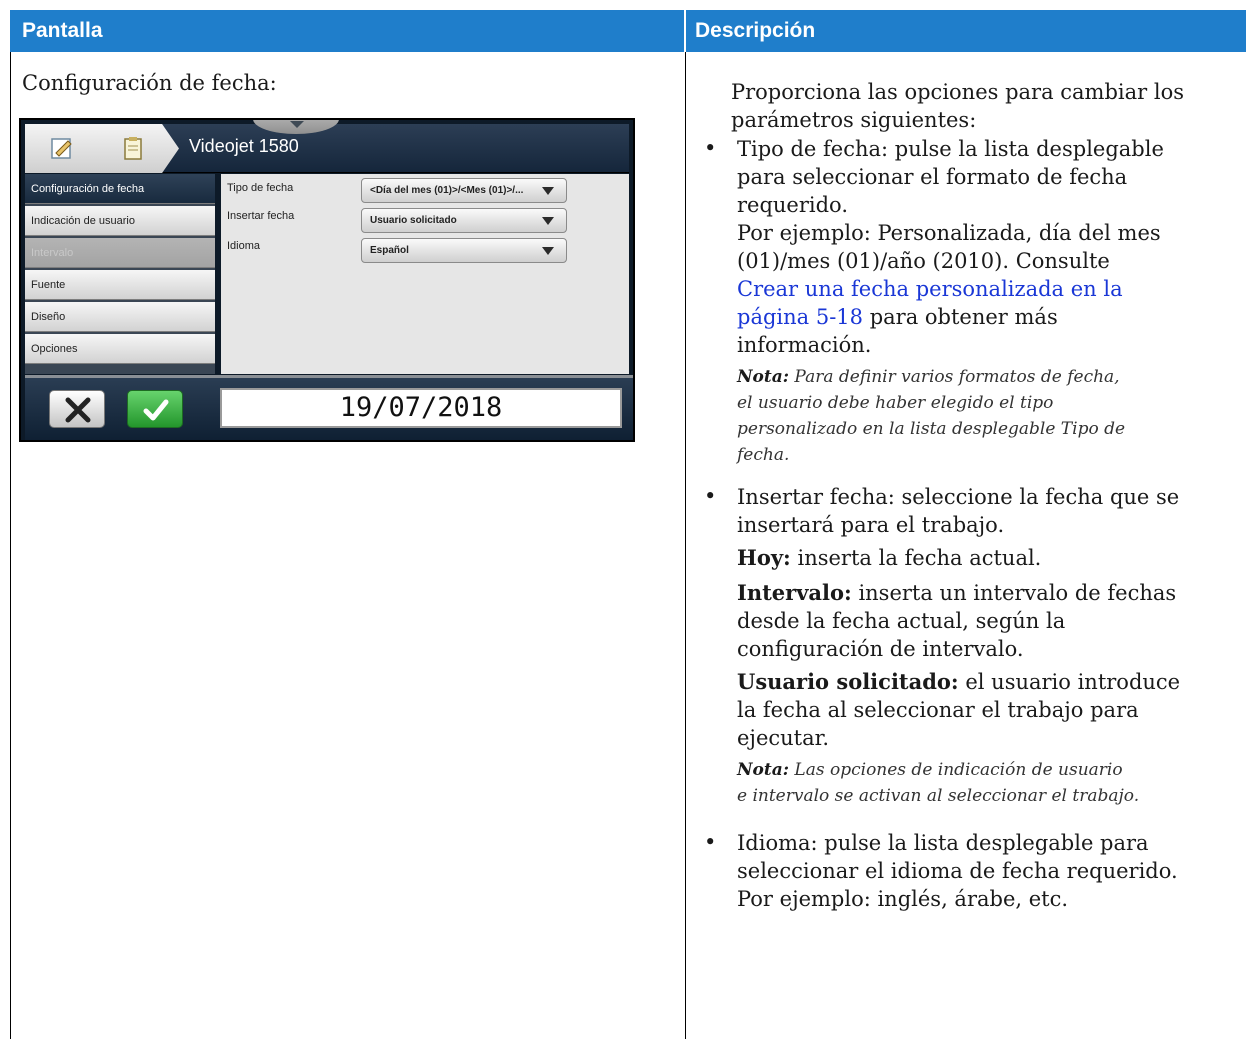  Describe the element at coordinates (854, 120) in the screenshot. I see `intro-line-2: parámetros siguientes:` at that location.